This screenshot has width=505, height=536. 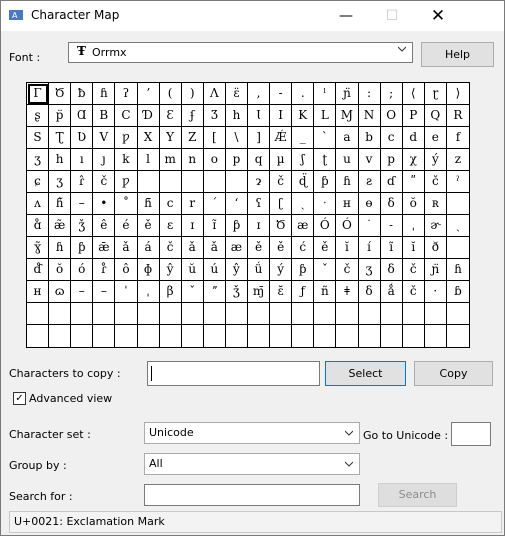 What do you see at coordinates (233, 373) in the screenshot?
I see `characters-to-copy-input` at bounding box center [233, 373].